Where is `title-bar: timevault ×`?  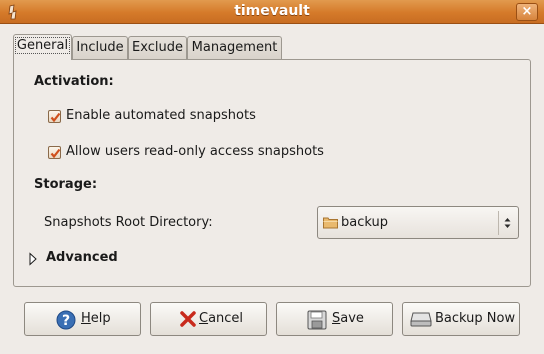
title-bar: timevault × is located at coordinates (272, 12).